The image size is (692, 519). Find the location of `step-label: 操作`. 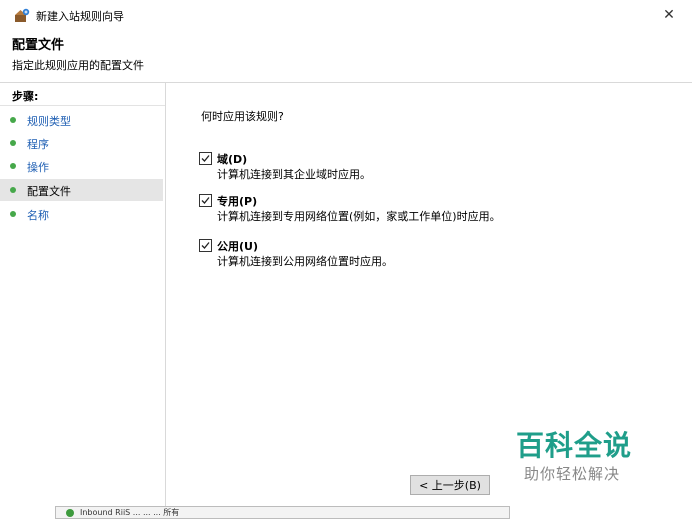

step-label: 操作 is located at coordinates (38, 167).